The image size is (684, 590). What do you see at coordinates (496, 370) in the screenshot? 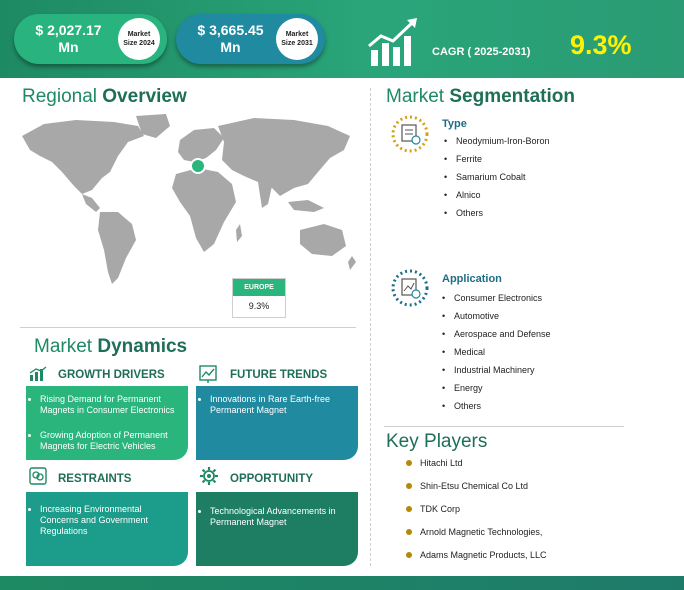
I see `application-item: Industrial Machinery` at bounding box center [496, 370].